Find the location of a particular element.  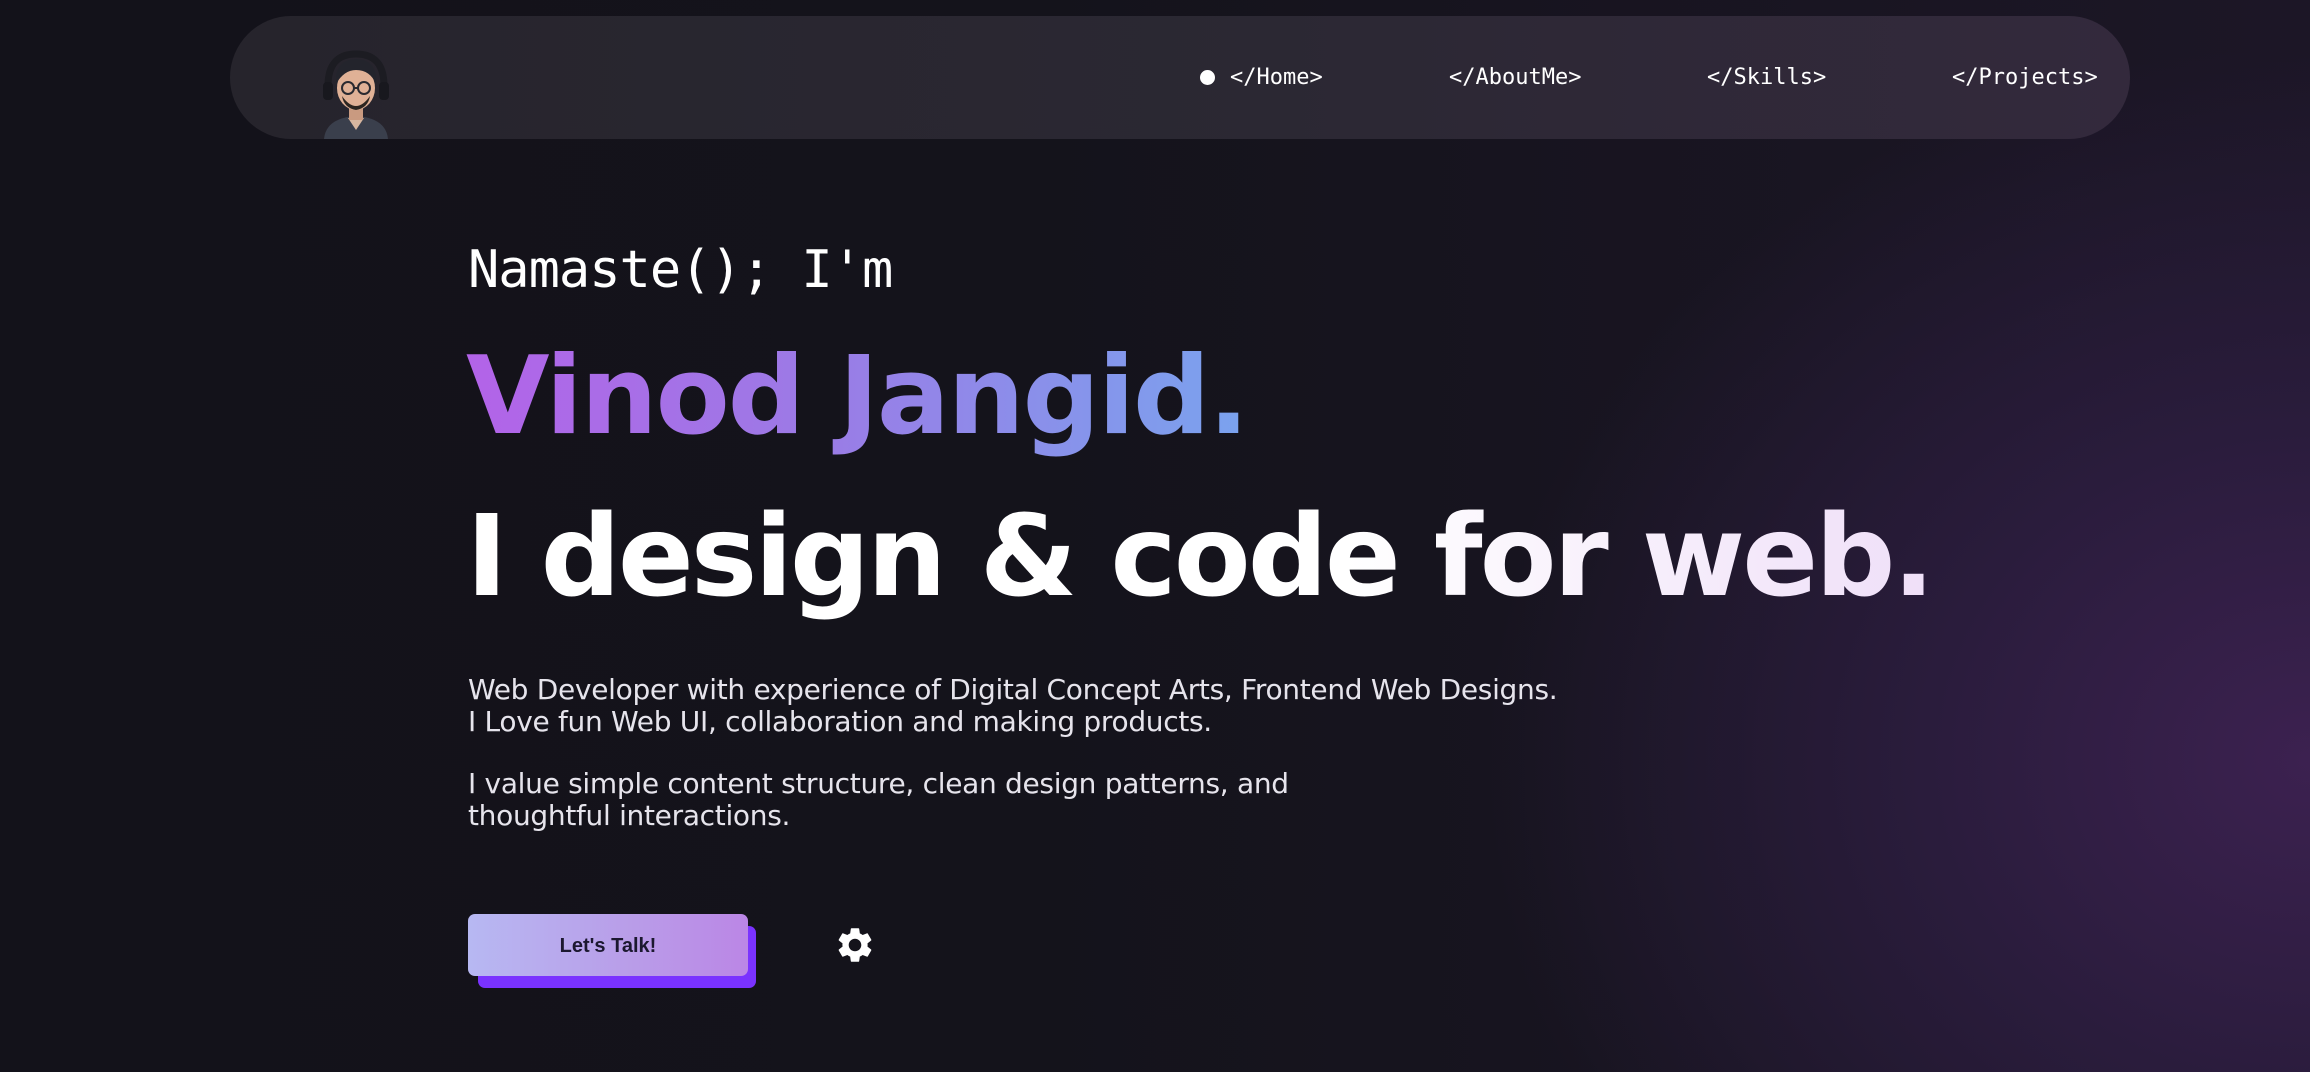

nav-item-aboutme: </AboutMe> is located at coordinates (1515, 77).